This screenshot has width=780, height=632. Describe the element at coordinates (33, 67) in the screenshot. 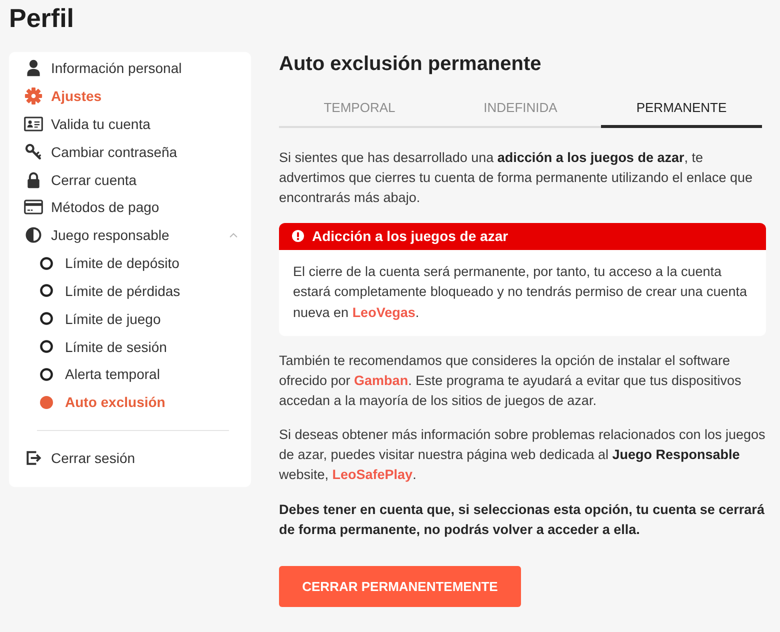

I see `person-icon` at that location.